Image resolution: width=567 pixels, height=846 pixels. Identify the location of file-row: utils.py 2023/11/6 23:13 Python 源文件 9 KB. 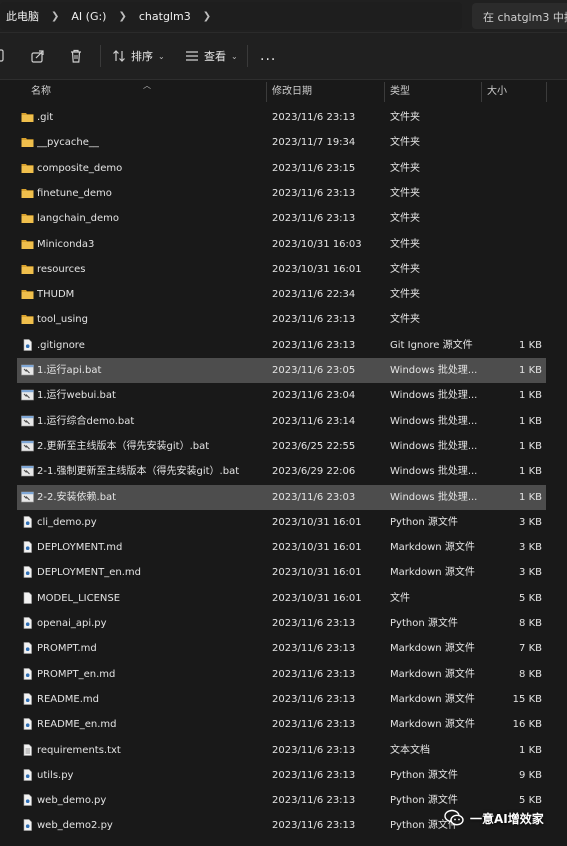
(281, 775).